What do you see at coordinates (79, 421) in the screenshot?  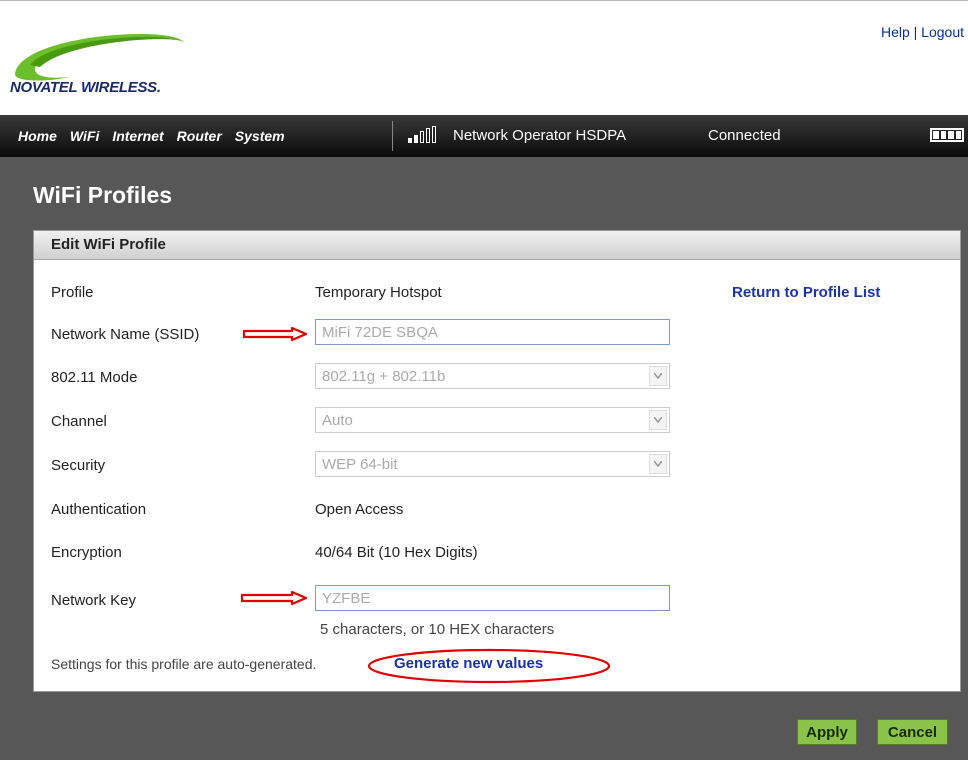 I see `channel-label: Channel` at bounding box center [79, 421].